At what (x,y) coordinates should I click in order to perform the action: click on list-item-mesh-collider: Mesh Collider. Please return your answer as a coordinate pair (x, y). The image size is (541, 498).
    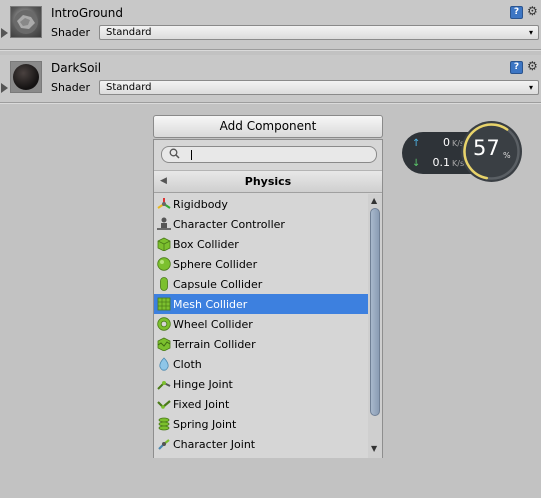
    Looking at the image, I should click on (261, 304).